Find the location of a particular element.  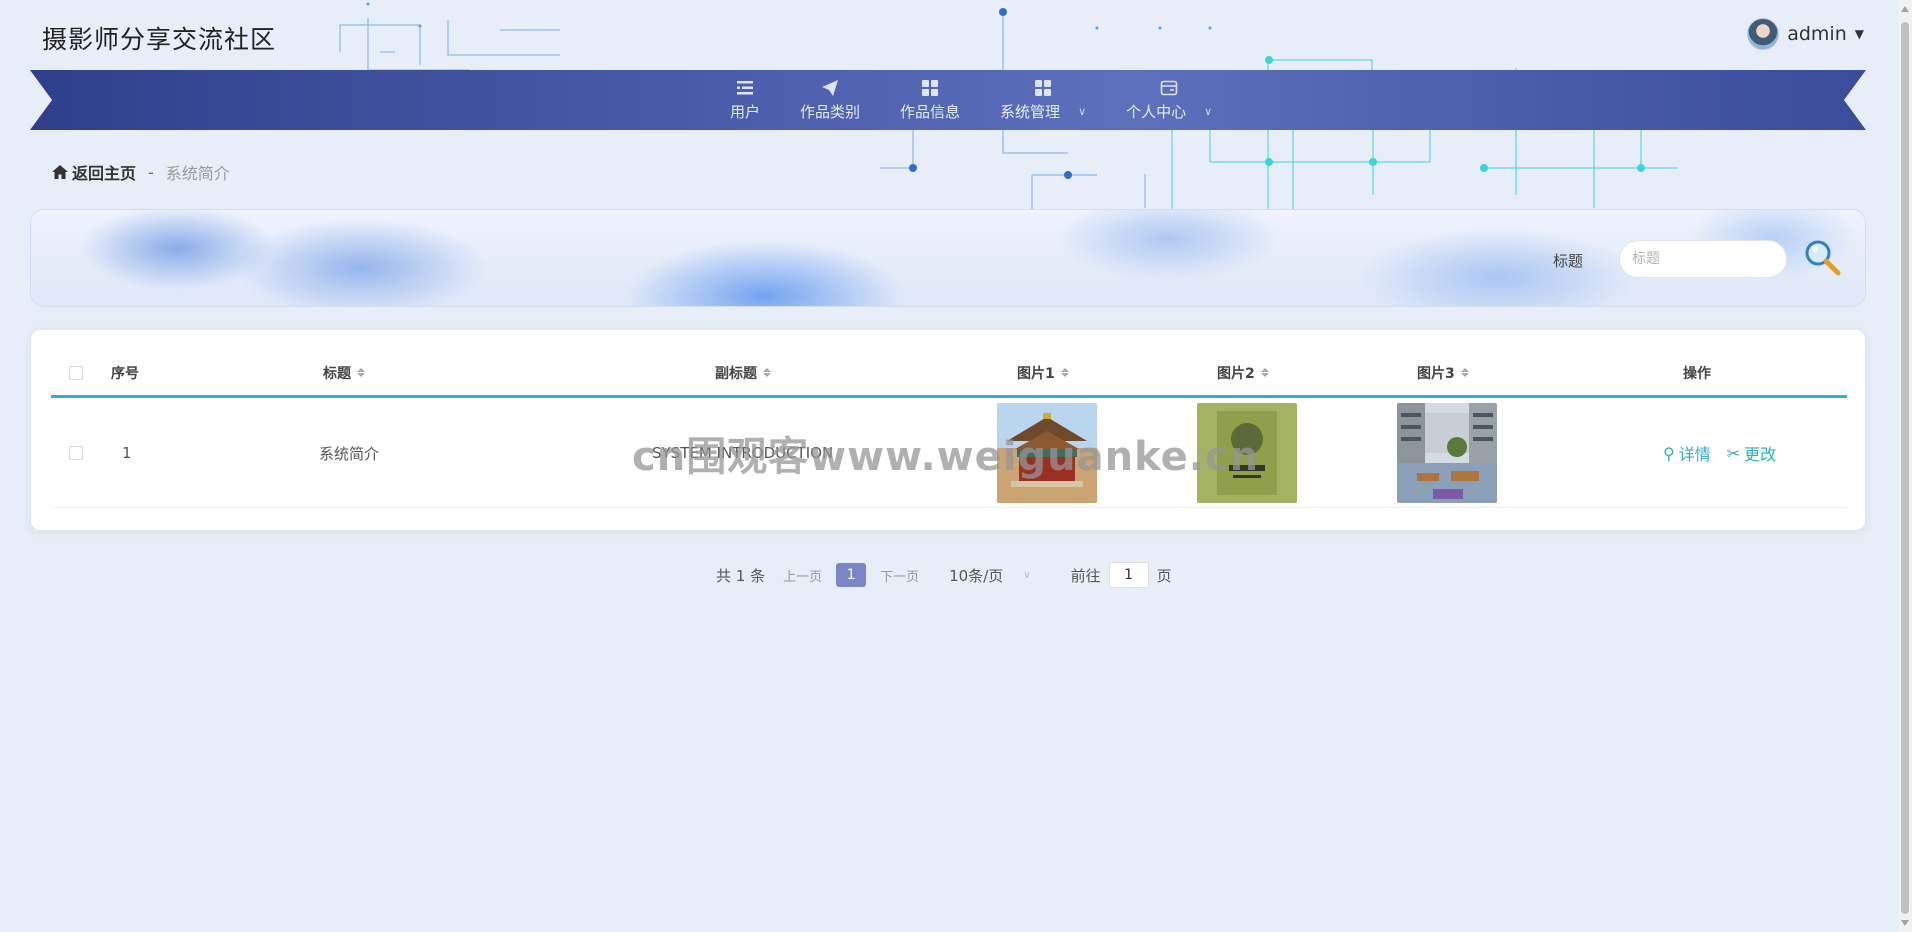

edit-button: ✂ 更改 is located at coordinates (1751, 453).